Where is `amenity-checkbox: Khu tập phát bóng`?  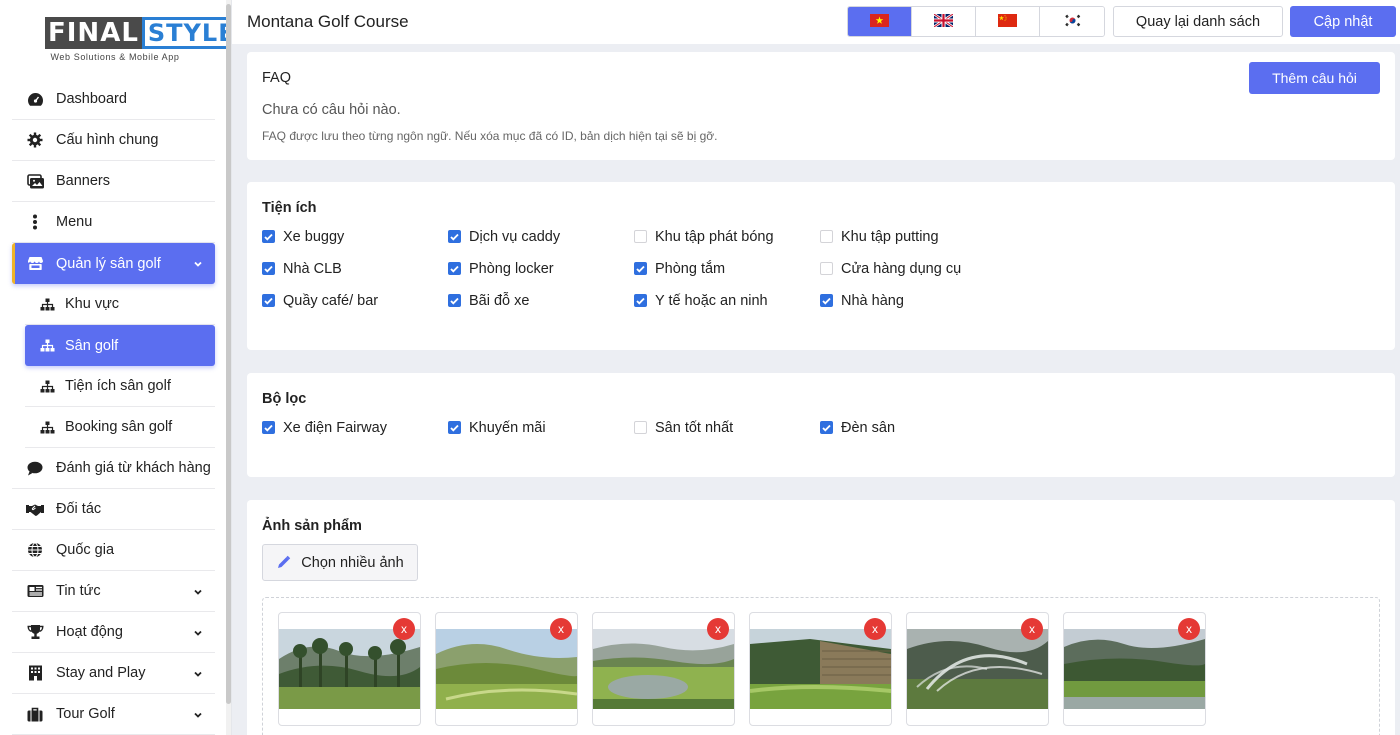
amenity-checkbox: Khu tập phát bóng is located at coordinates (727, 236).